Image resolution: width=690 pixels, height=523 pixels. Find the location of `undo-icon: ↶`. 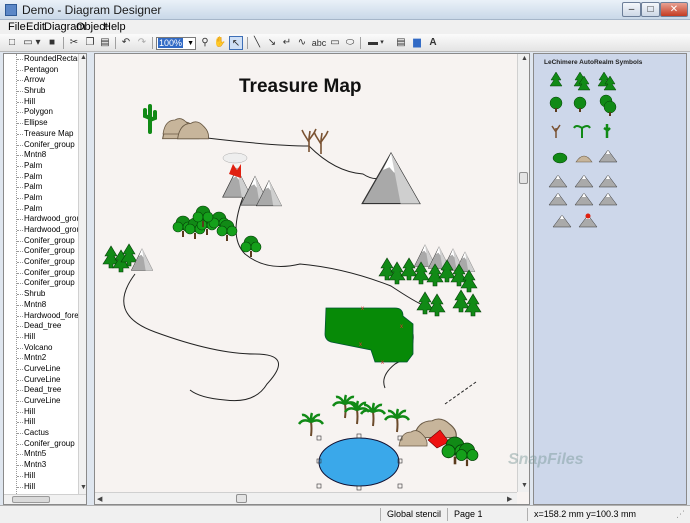

undo-icon: ↶ is located at coordinates (126, 43).